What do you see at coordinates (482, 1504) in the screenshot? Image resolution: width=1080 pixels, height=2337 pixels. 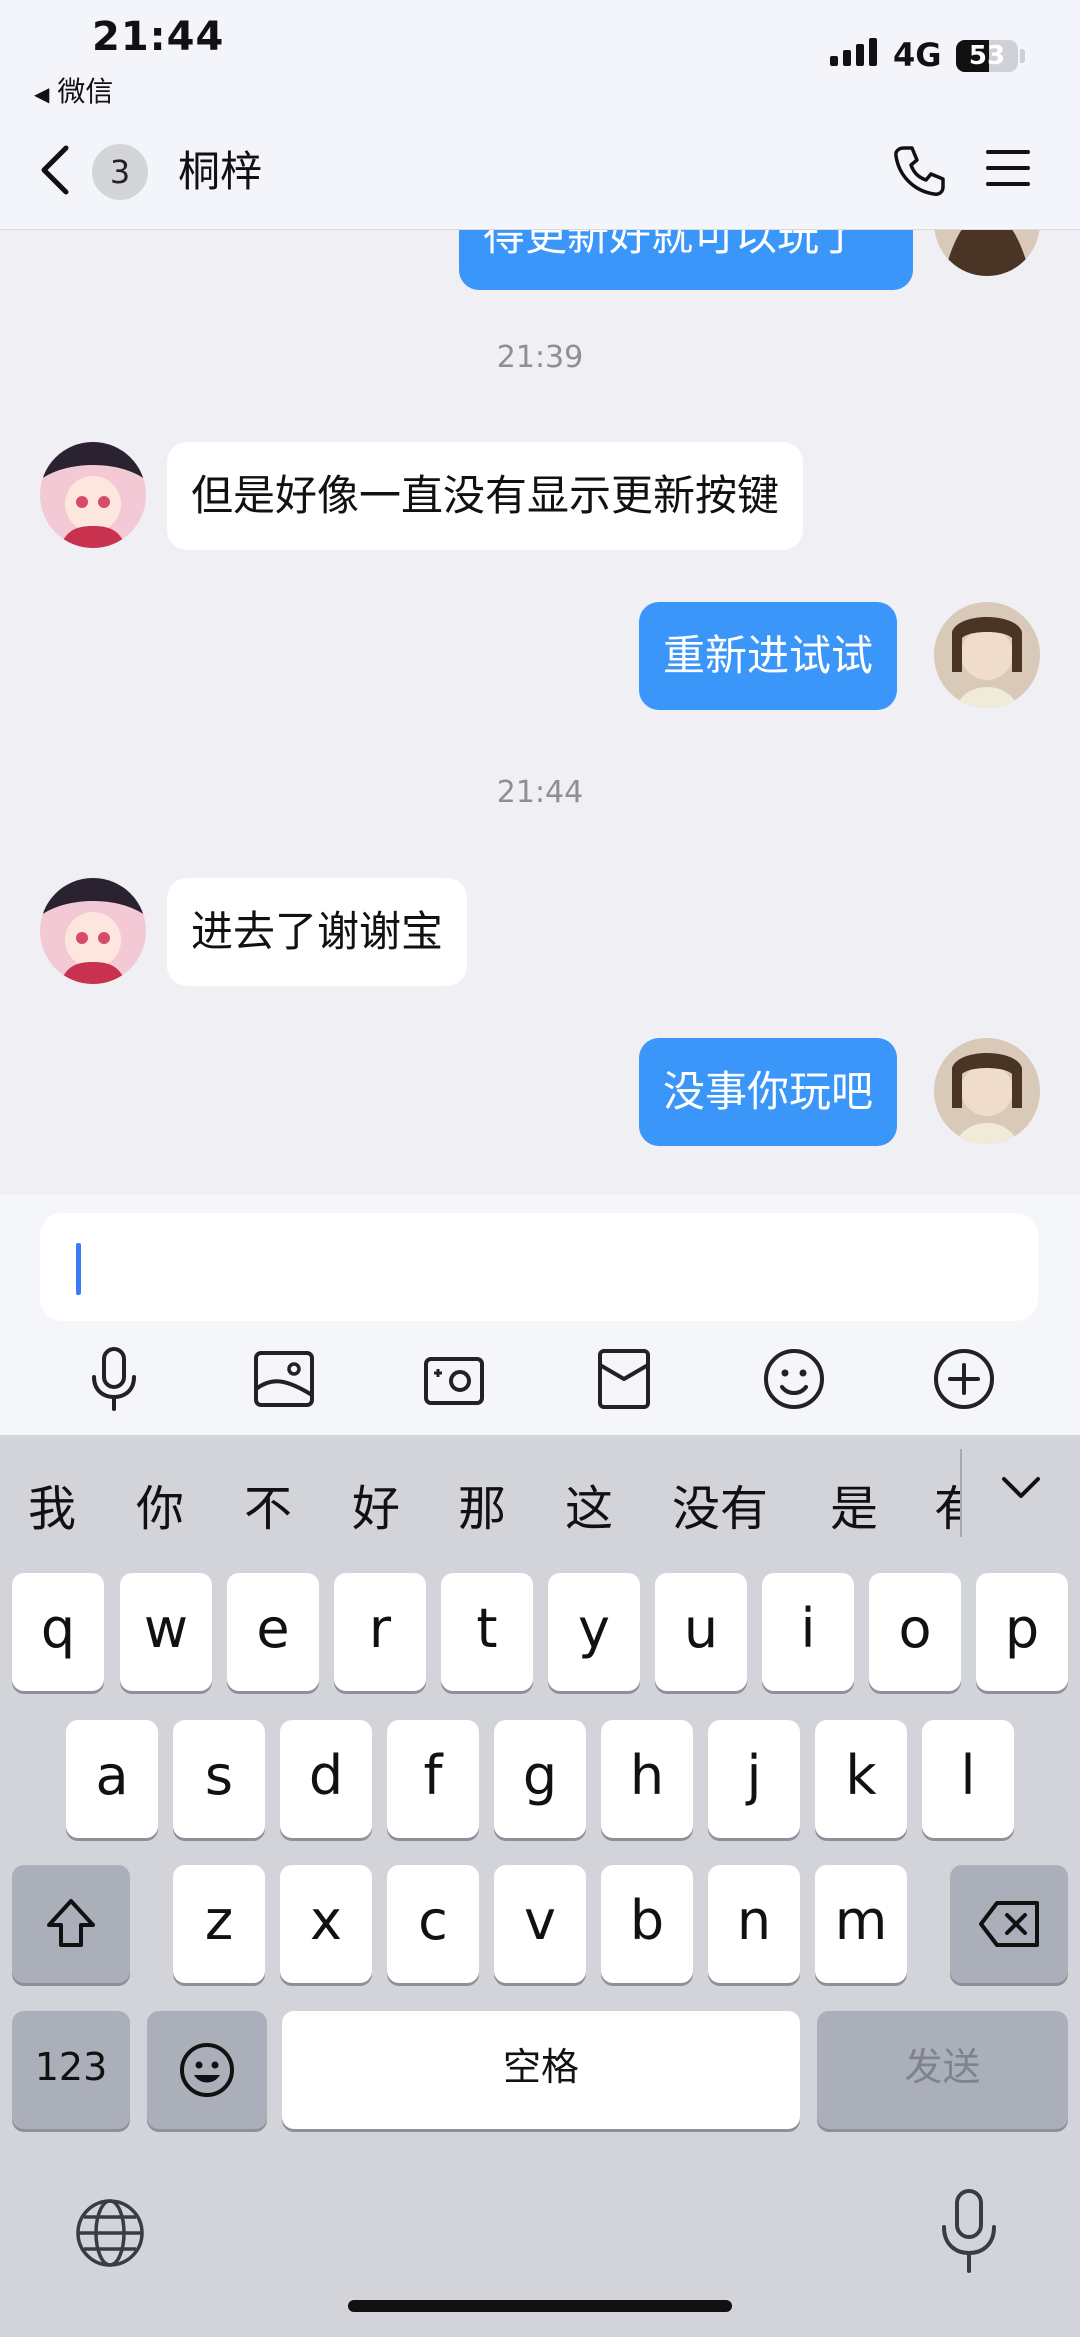 I see `candidate-word: 那` at bounding box center [482, 1504].